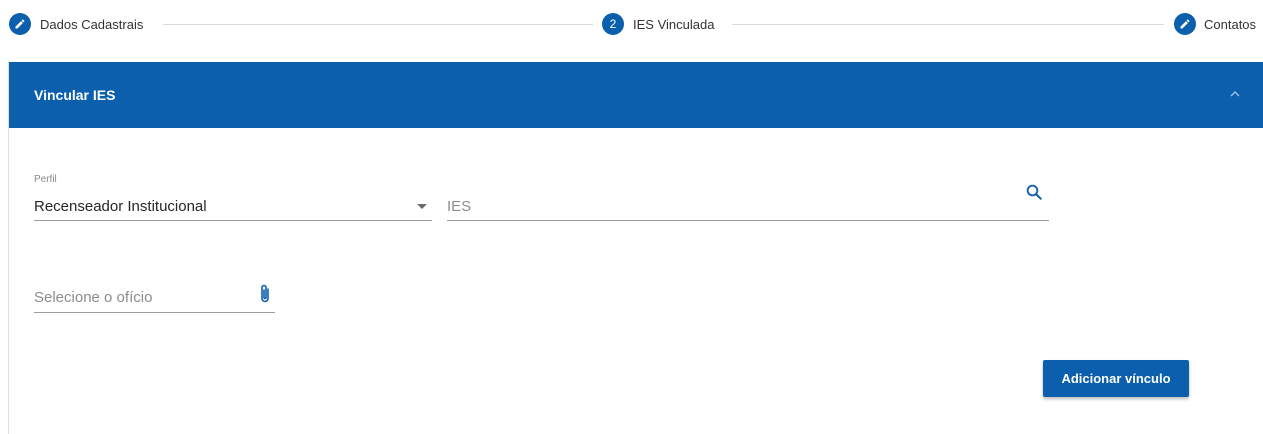 This screenshot has height=434, width=1263. What do you see at coordinates (265, 294) in the screenshot?
I see `paperclip-icon` at bounding box center [265, 294].